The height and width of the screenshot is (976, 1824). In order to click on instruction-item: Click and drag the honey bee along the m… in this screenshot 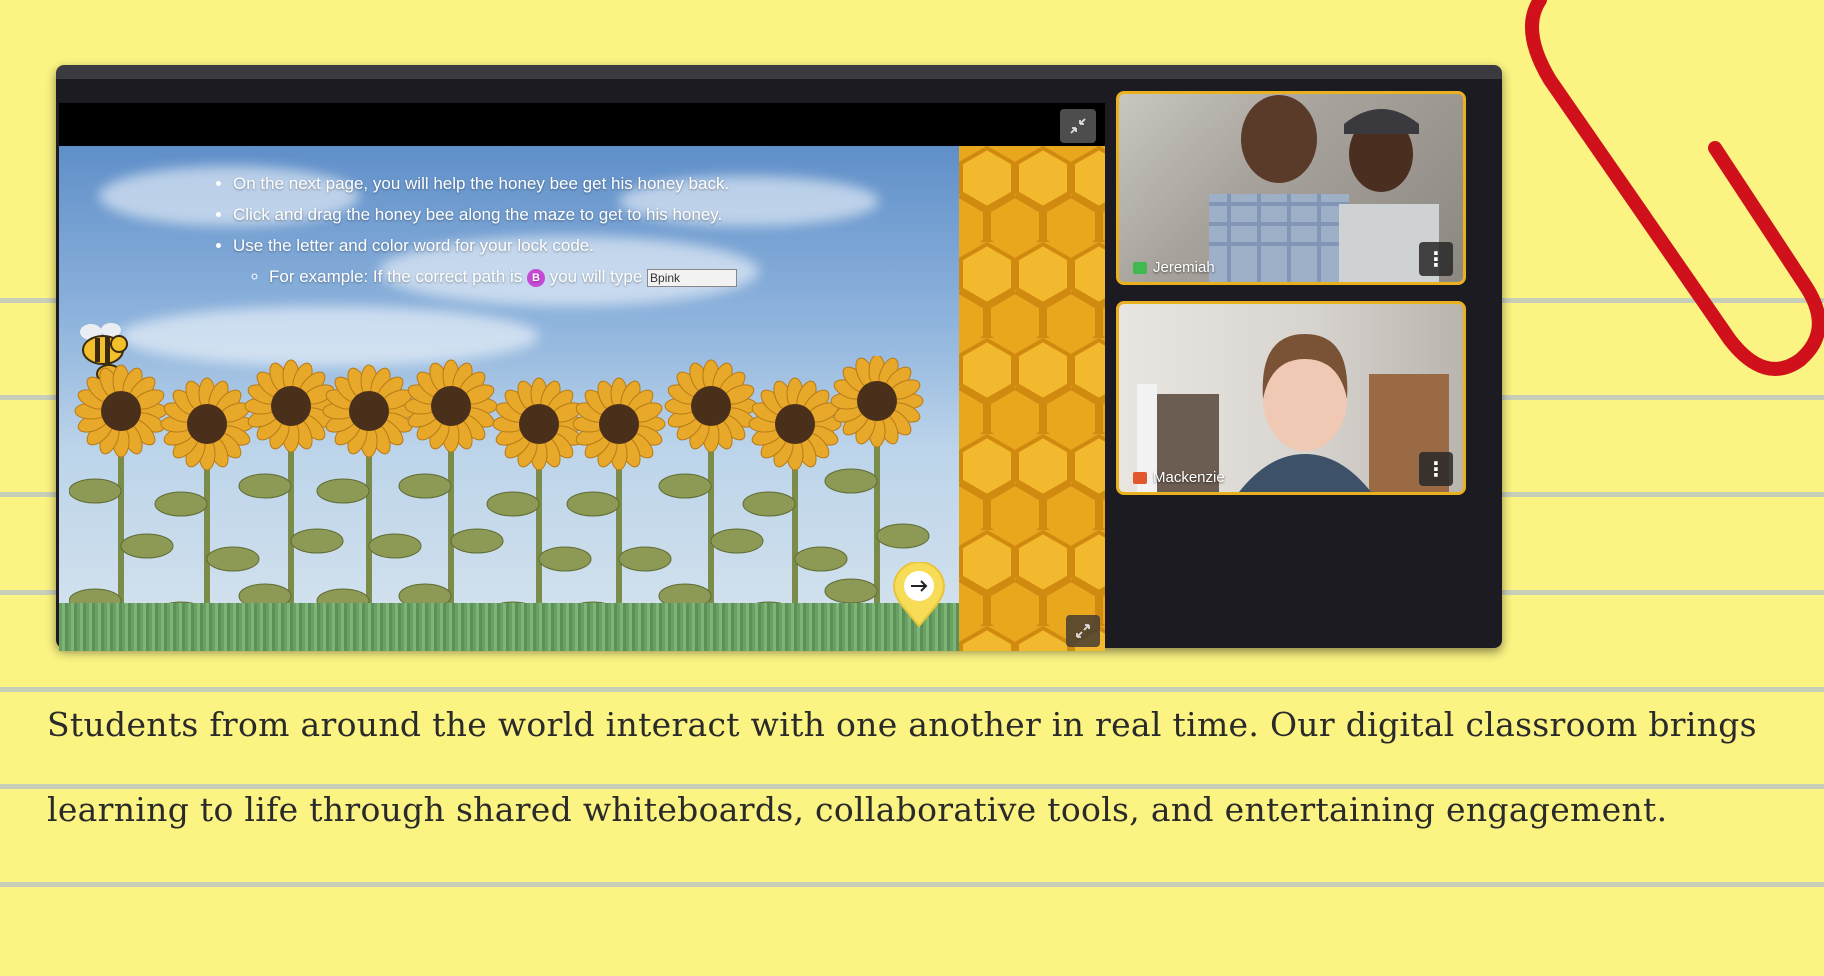, I will do `click(485, 215)`.